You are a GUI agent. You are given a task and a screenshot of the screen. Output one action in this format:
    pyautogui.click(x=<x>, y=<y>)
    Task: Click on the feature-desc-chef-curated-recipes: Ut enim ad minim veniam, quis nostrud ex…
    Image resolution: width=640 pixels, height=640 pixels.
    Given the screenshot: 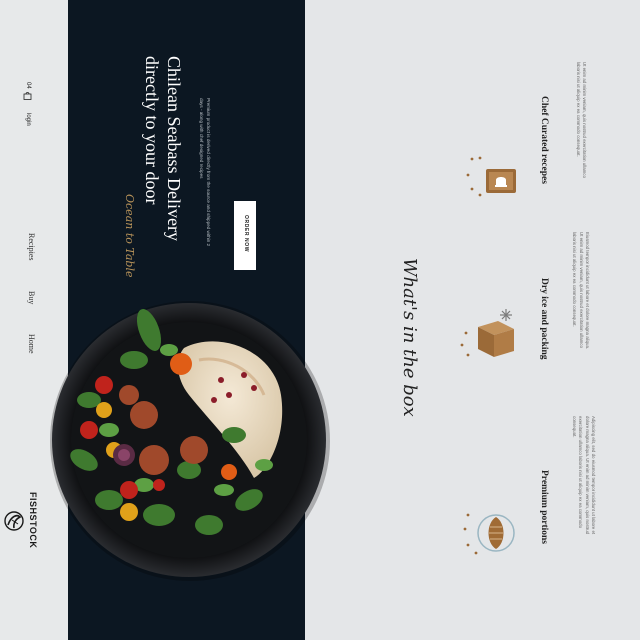 What is the action you would take?
    pyautogui.click(x=580, y=132)
    